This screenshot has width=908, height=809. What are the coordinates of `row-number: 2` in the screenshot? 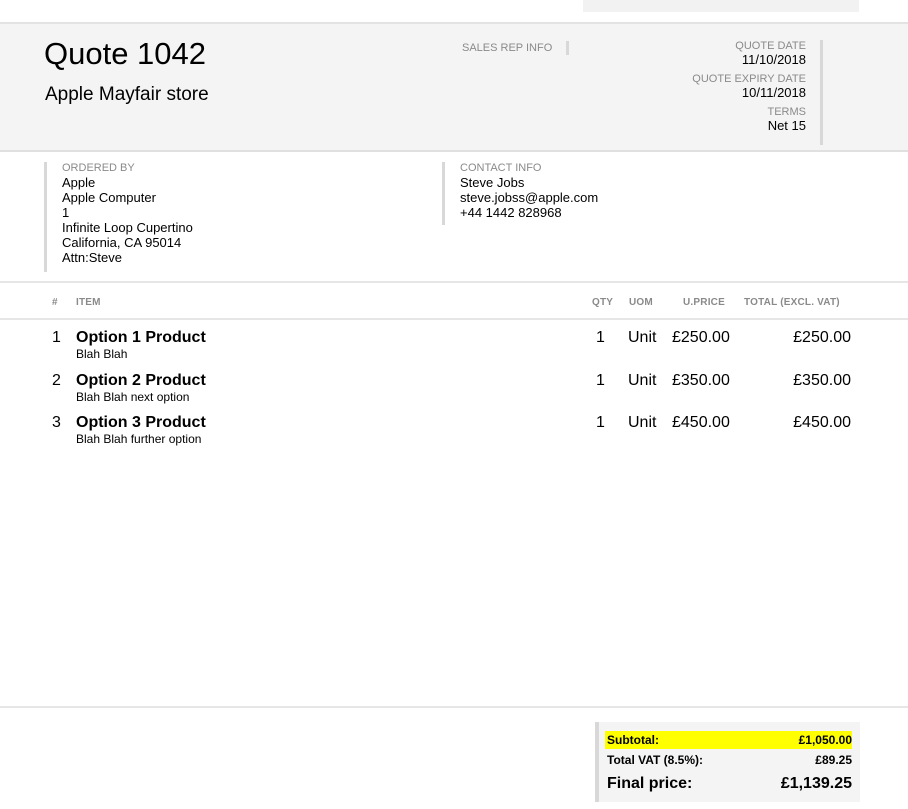 It's located at (56, 380).